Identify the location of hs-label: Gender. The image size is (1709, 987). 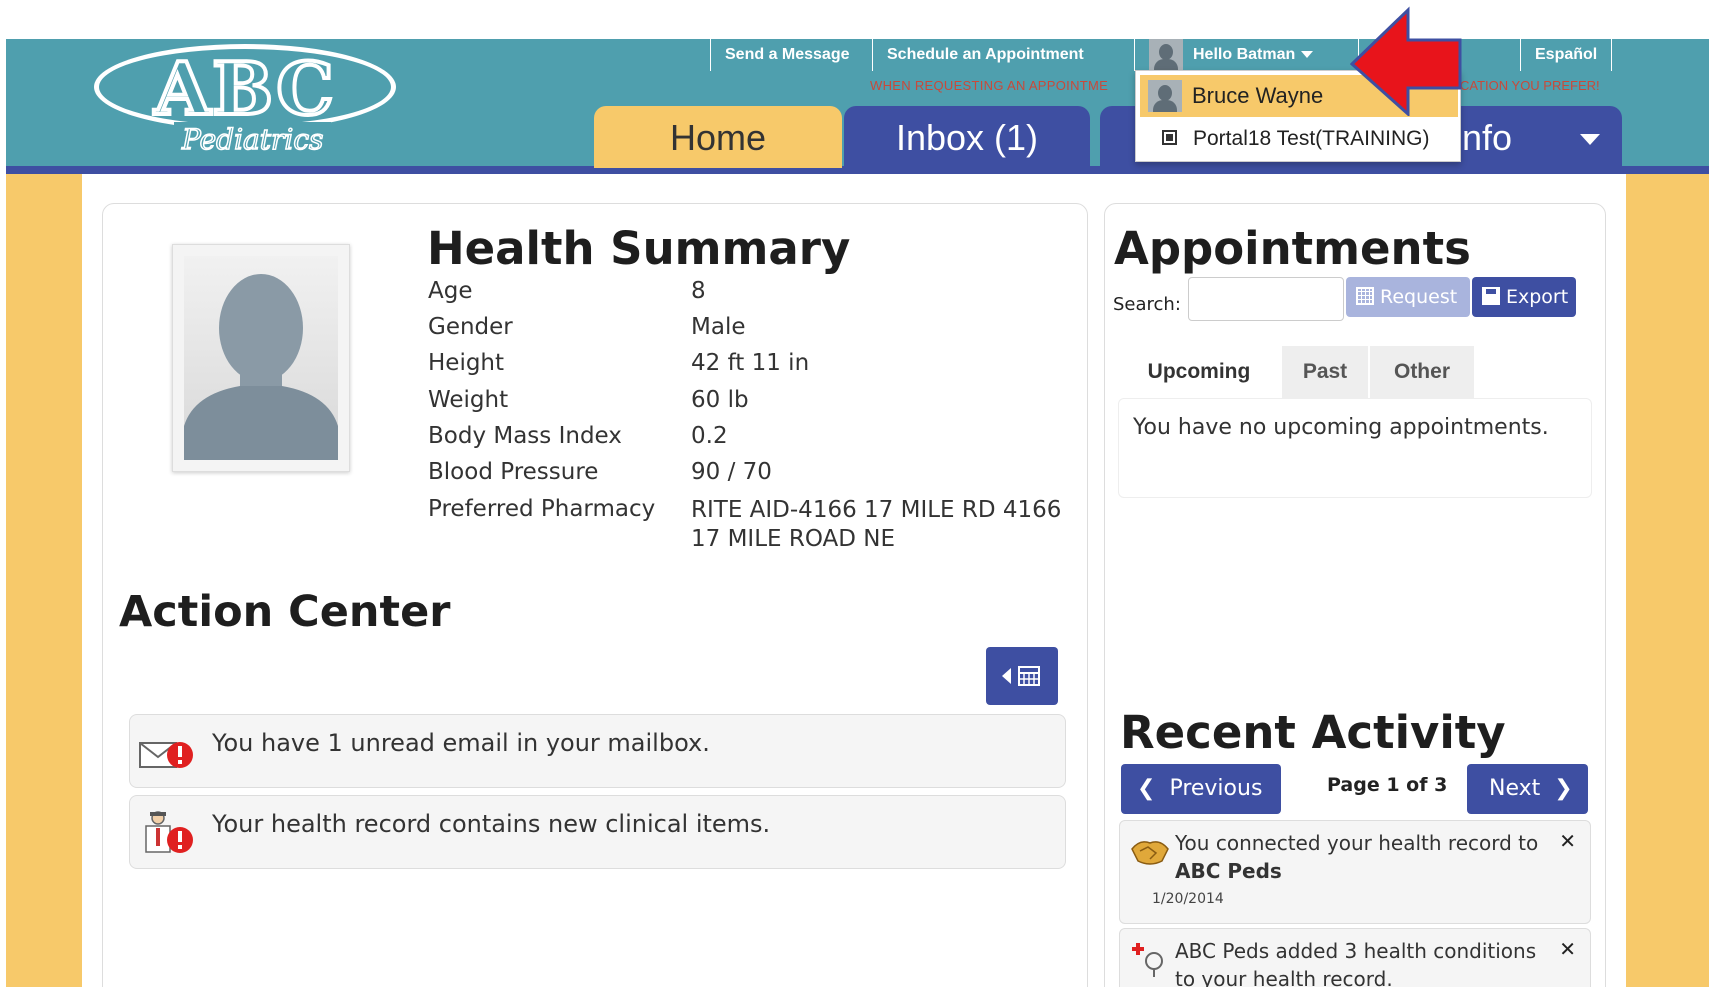
(470, 327).